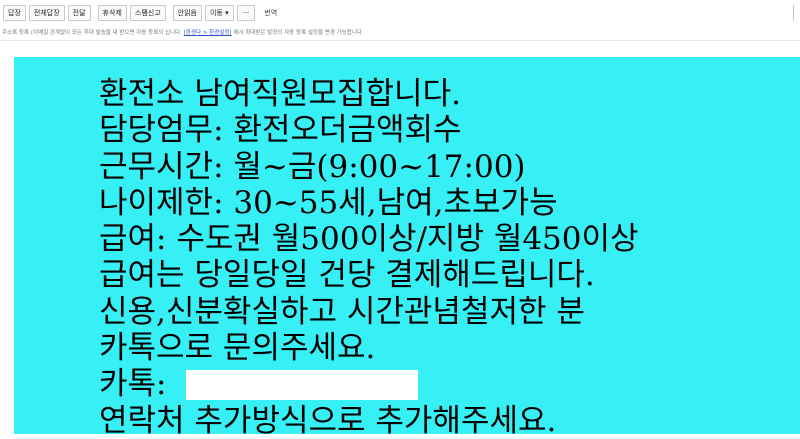 The image size is (800, 439). What do you see at coordinates (187, 13) in the screenshot?
I see `mark-unread-button: 안읽음` at bounding box center [187, 13].